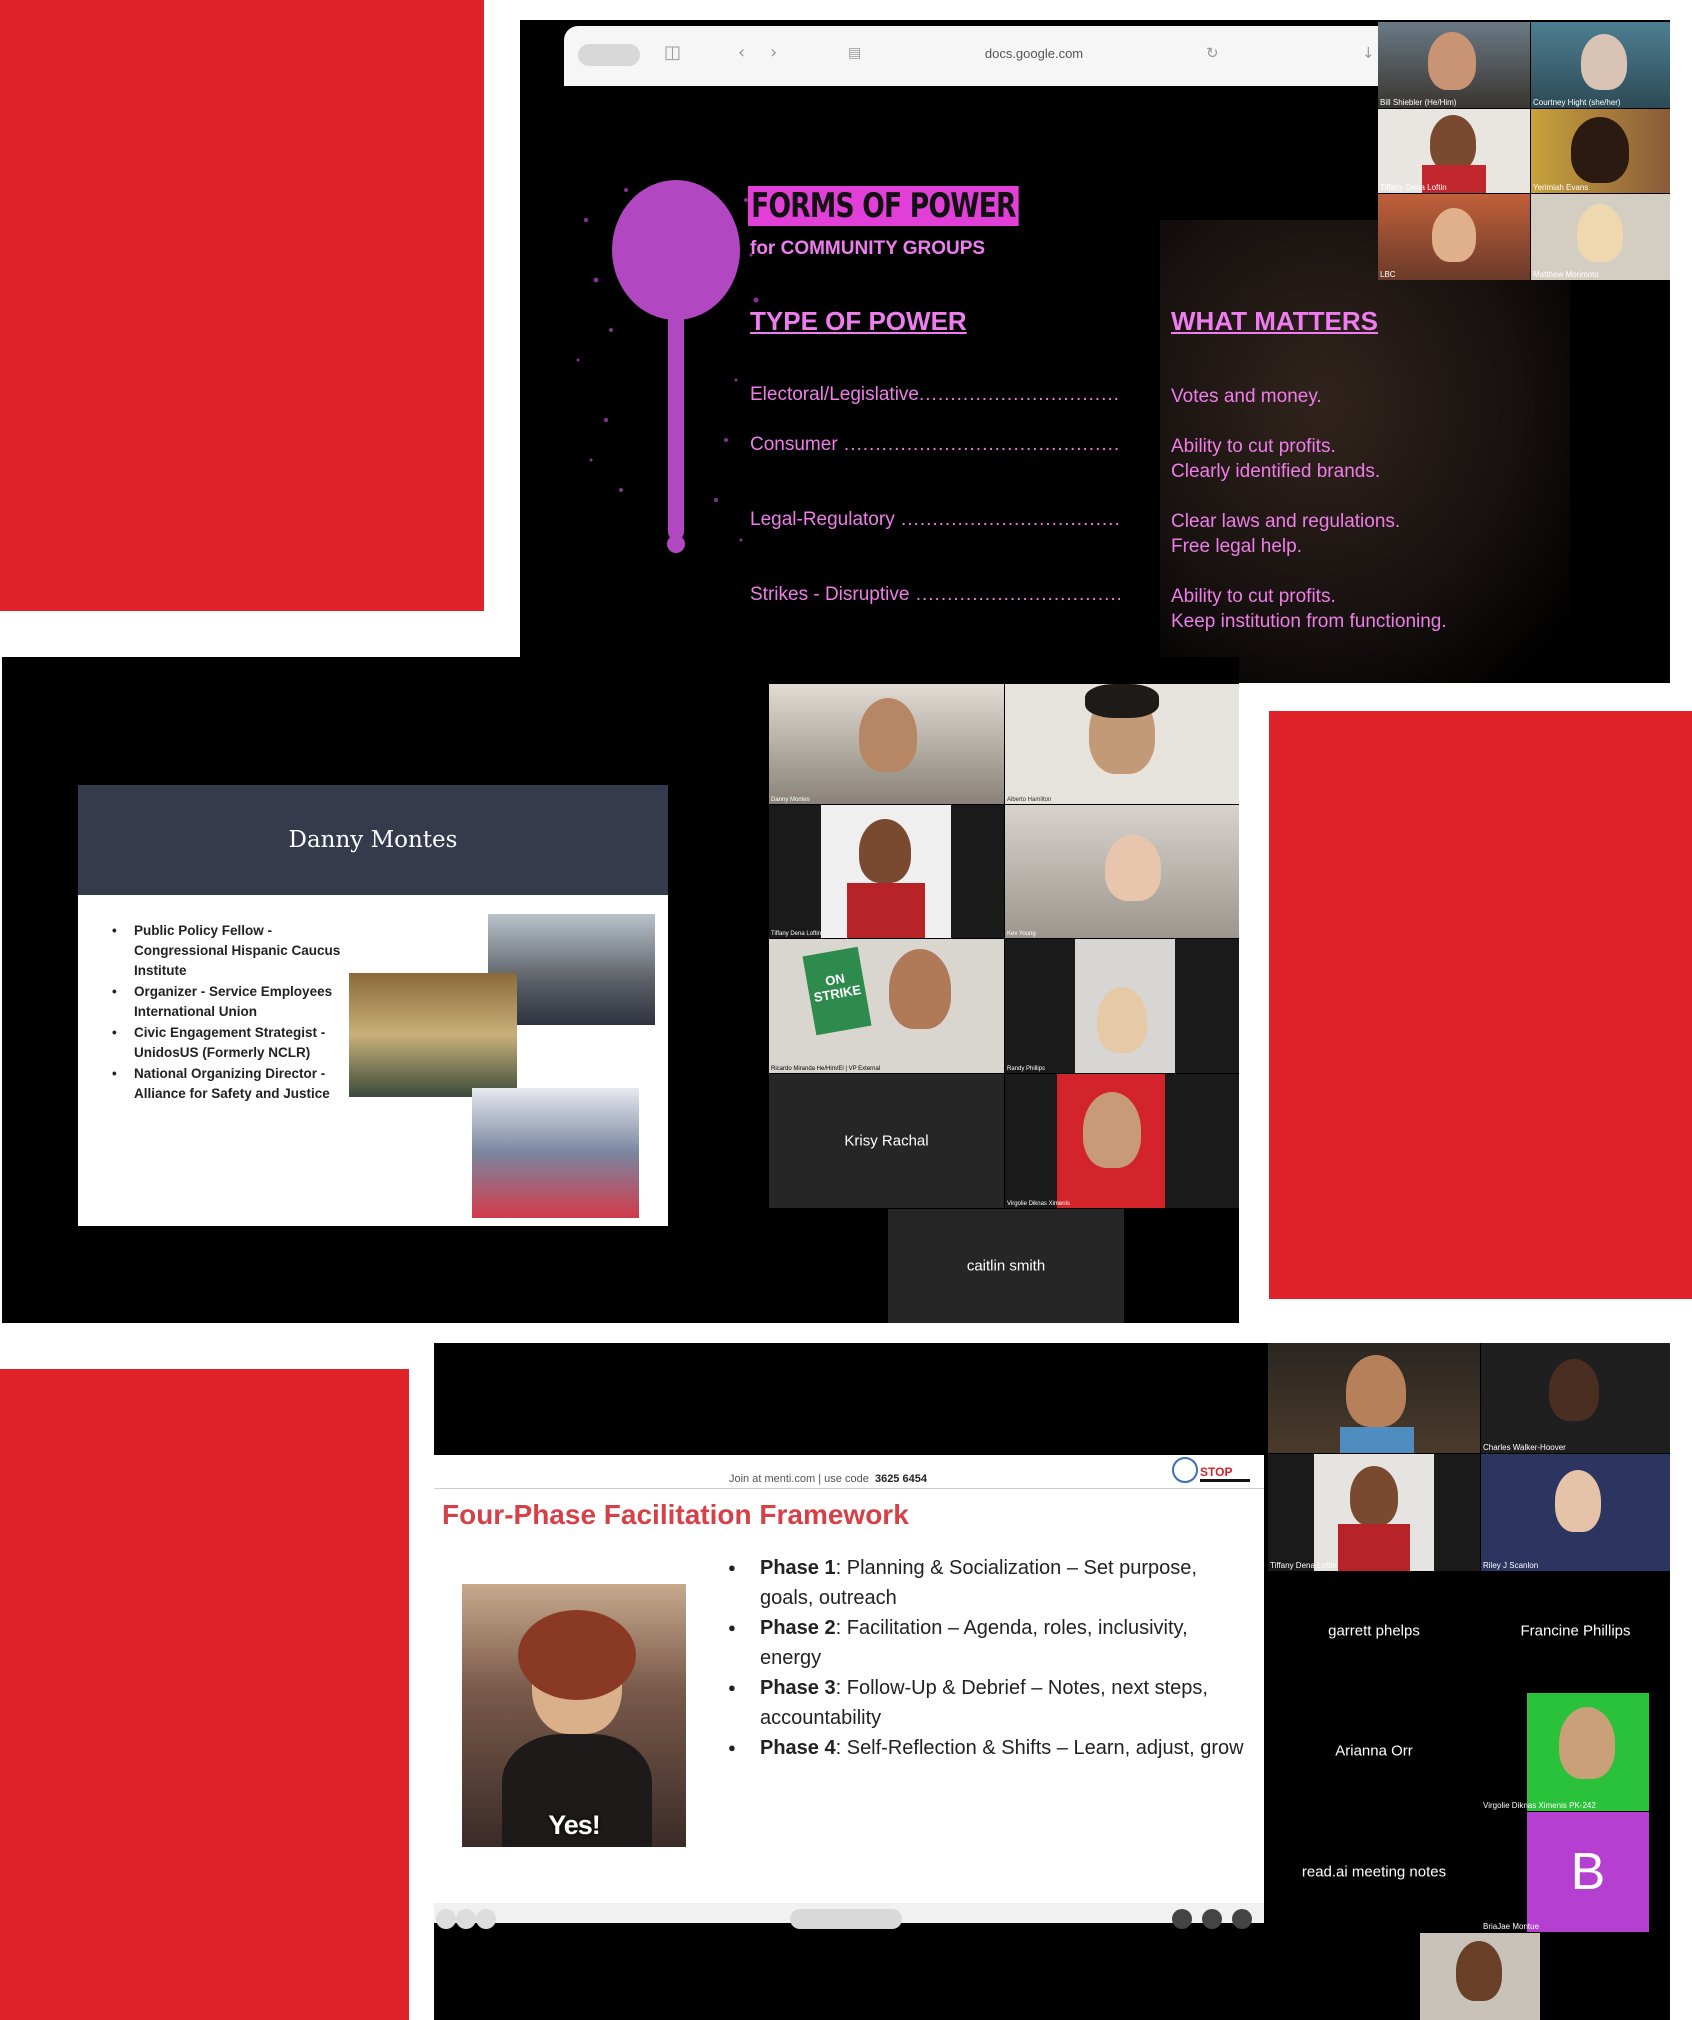 The image size is (1692, 2020). I want to click on participant-tile: Kev Young, so click(1122, 871).